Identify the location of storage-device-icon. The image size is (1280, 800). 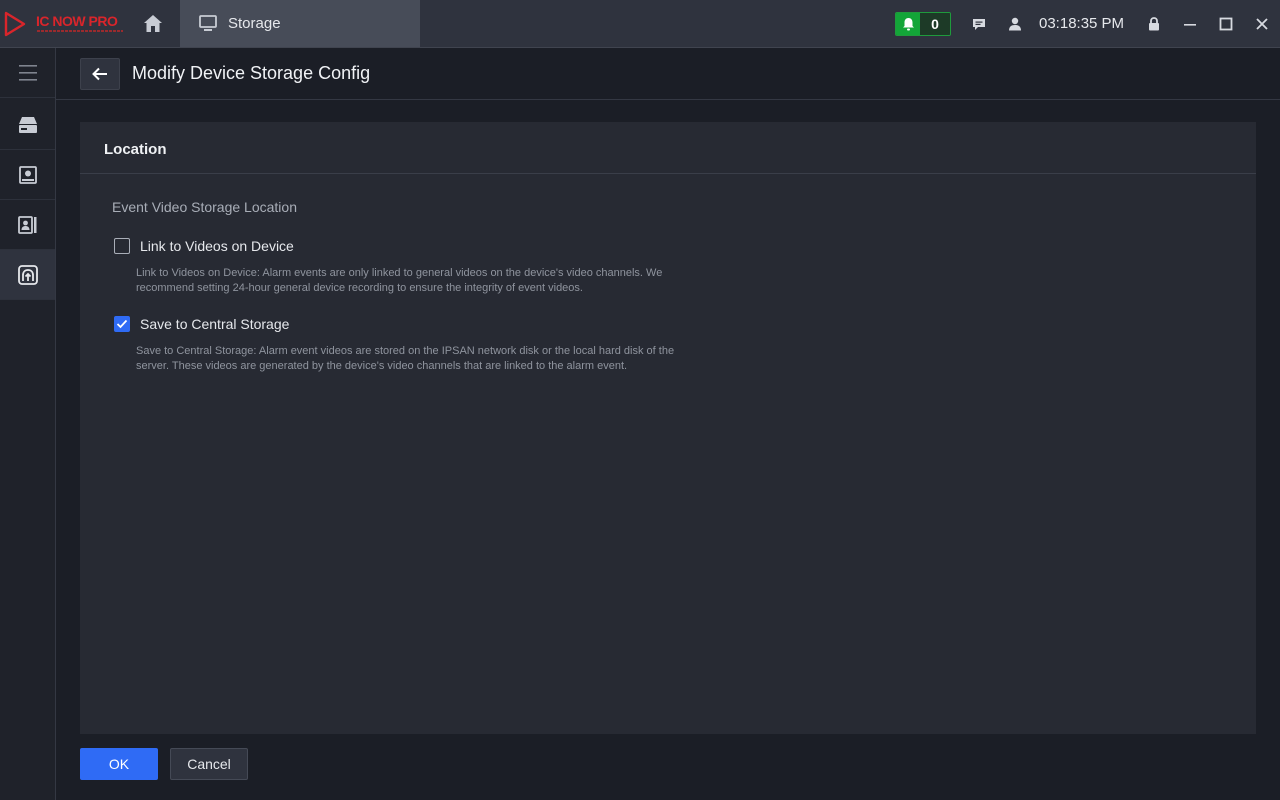
(27, 124).